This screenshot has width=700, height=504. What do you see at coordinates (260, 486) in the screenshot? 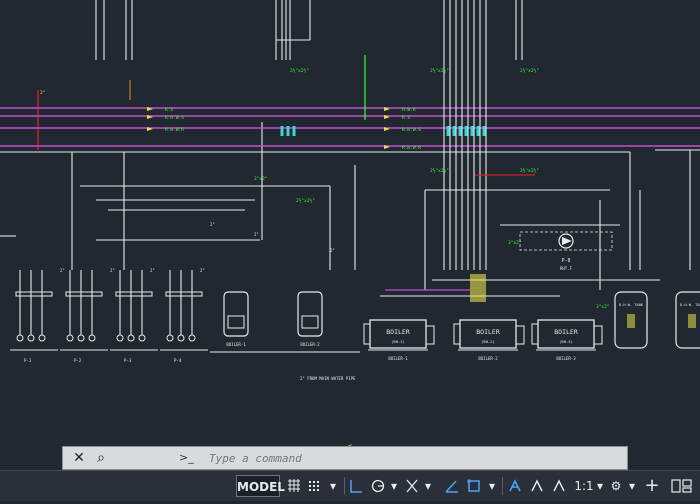
I see `model-space-button: MODEL` at bounding box center [260, 486].